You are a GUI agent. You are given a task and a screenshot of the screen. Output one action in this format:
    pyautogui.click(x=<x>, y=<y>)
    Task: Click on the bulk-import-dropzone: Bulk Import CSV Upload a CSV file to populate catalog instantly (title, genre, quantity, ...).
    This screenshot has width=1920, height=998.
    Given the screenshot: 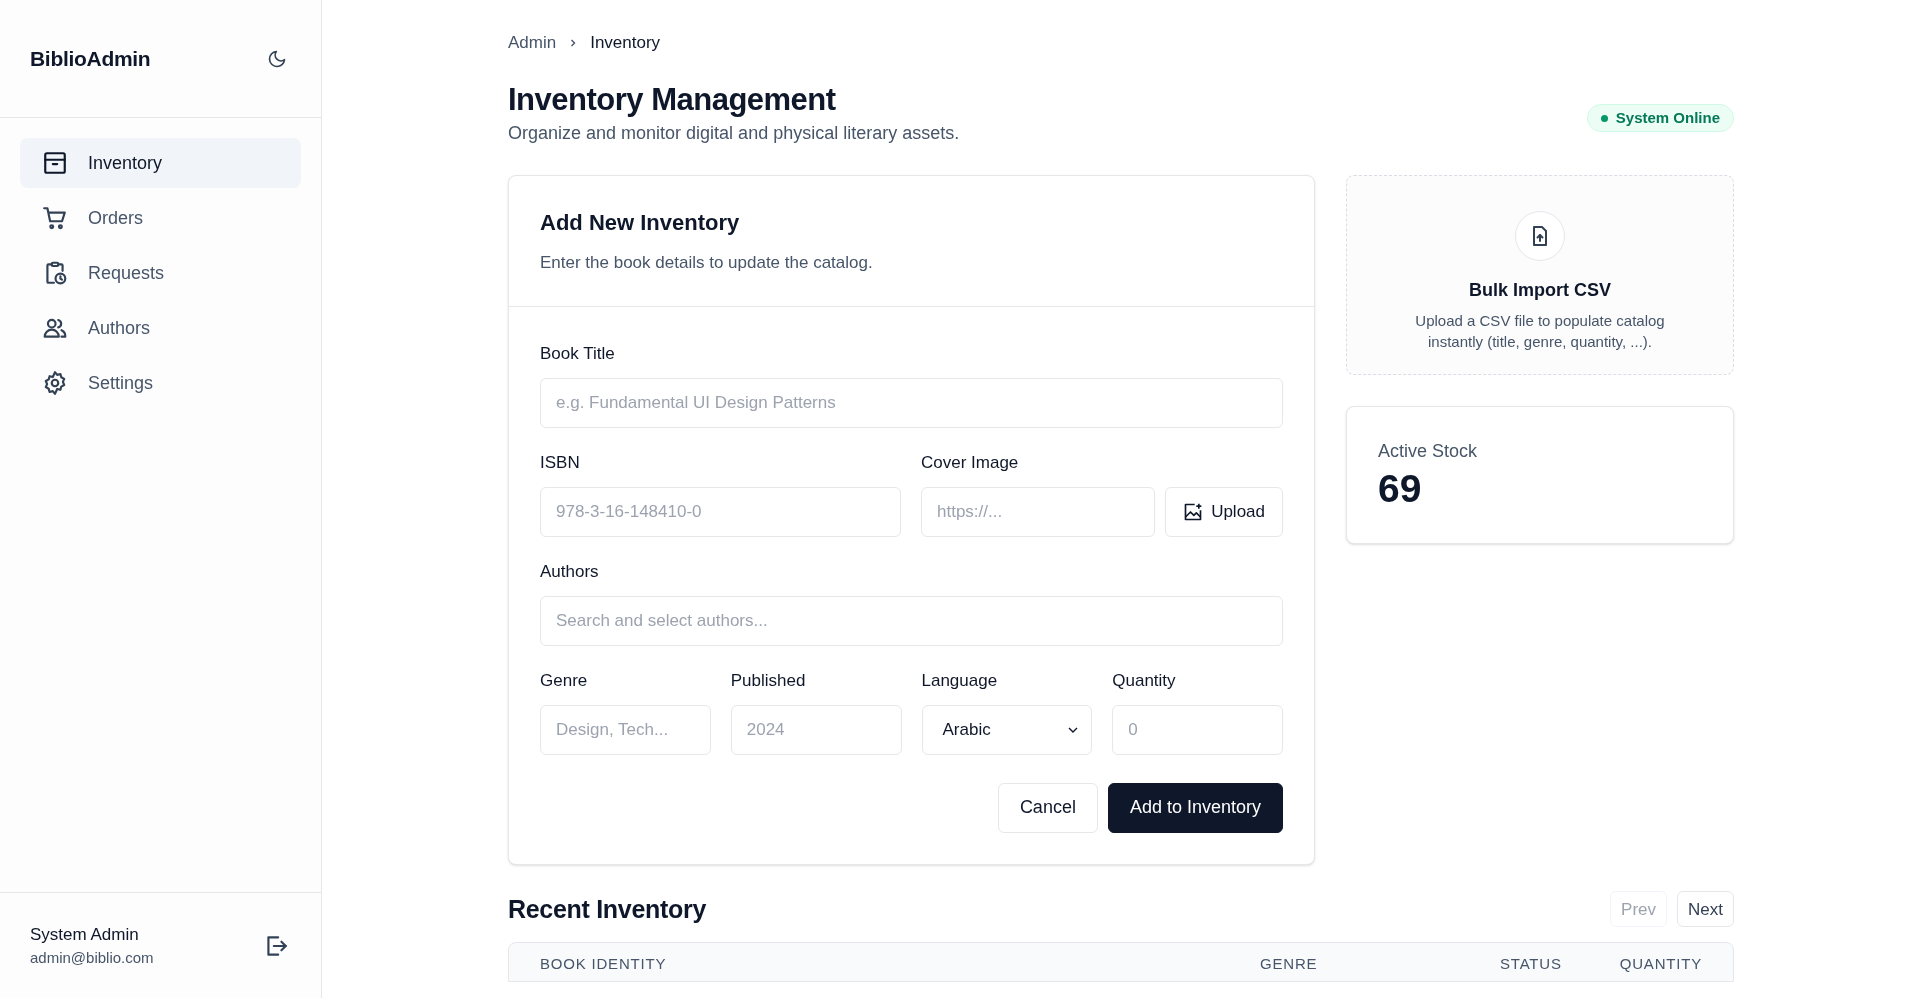 What is the action you would take?
    pyautogui.click(x=1540, y=275)
    